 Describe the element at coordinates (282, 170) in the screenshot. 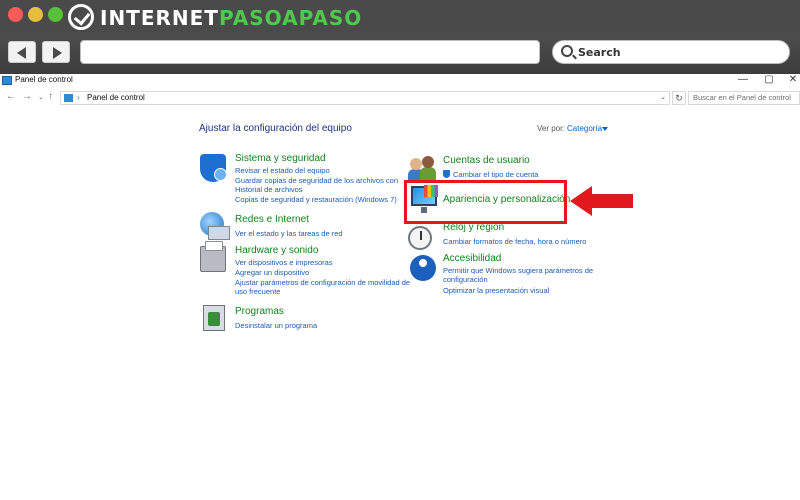

I see `link-review-status: Revisar el estado del equipo` at that location.